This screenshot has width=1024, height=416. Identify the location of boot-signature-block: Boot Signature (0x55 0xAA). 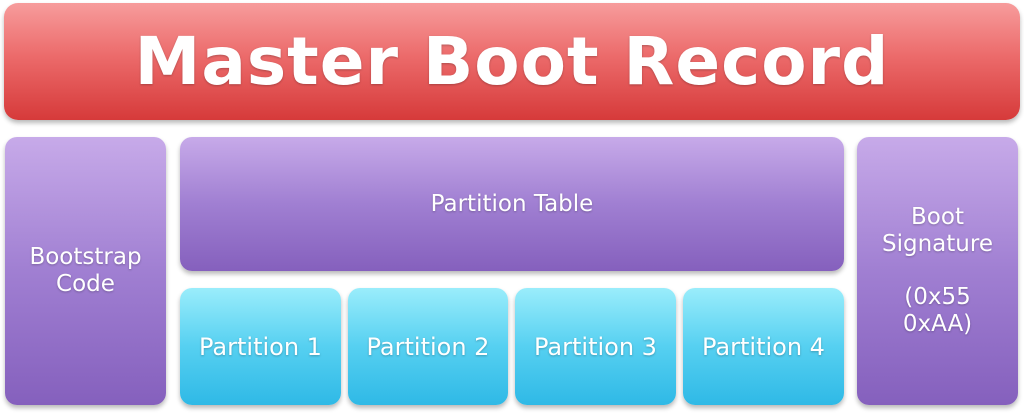
(937, 271).